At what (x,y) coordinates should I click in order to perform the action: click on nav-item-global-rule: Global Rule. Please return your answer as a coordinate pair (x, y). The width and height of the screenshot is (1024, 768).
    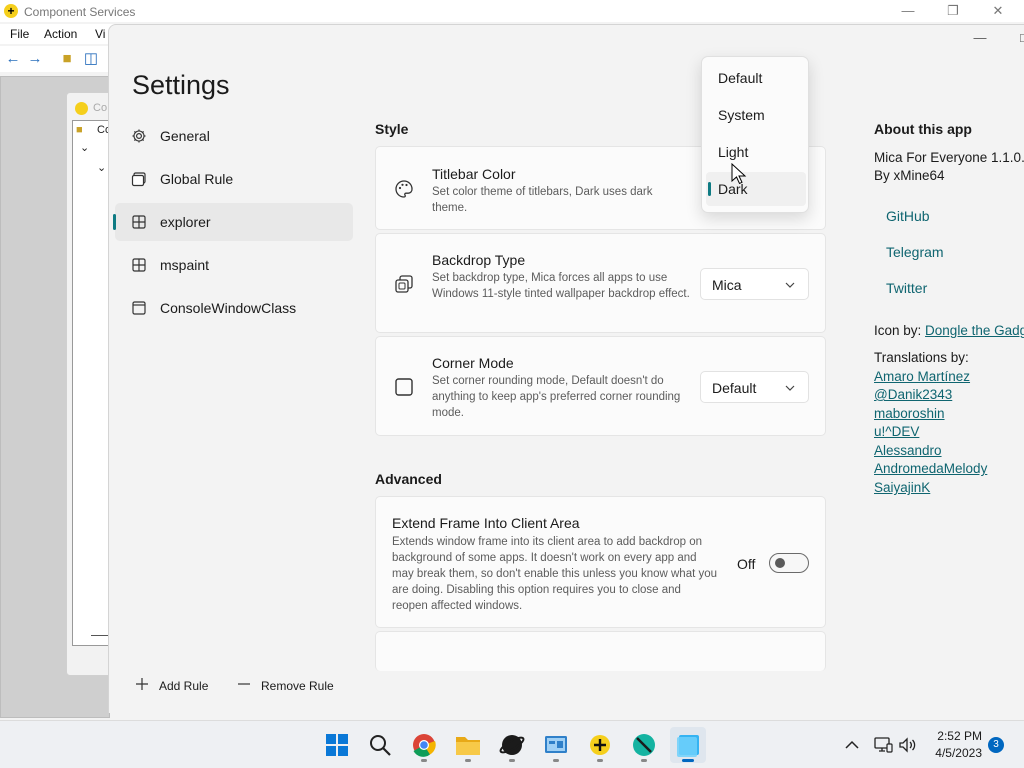
    Looking at the image, I should click on (234, 179).